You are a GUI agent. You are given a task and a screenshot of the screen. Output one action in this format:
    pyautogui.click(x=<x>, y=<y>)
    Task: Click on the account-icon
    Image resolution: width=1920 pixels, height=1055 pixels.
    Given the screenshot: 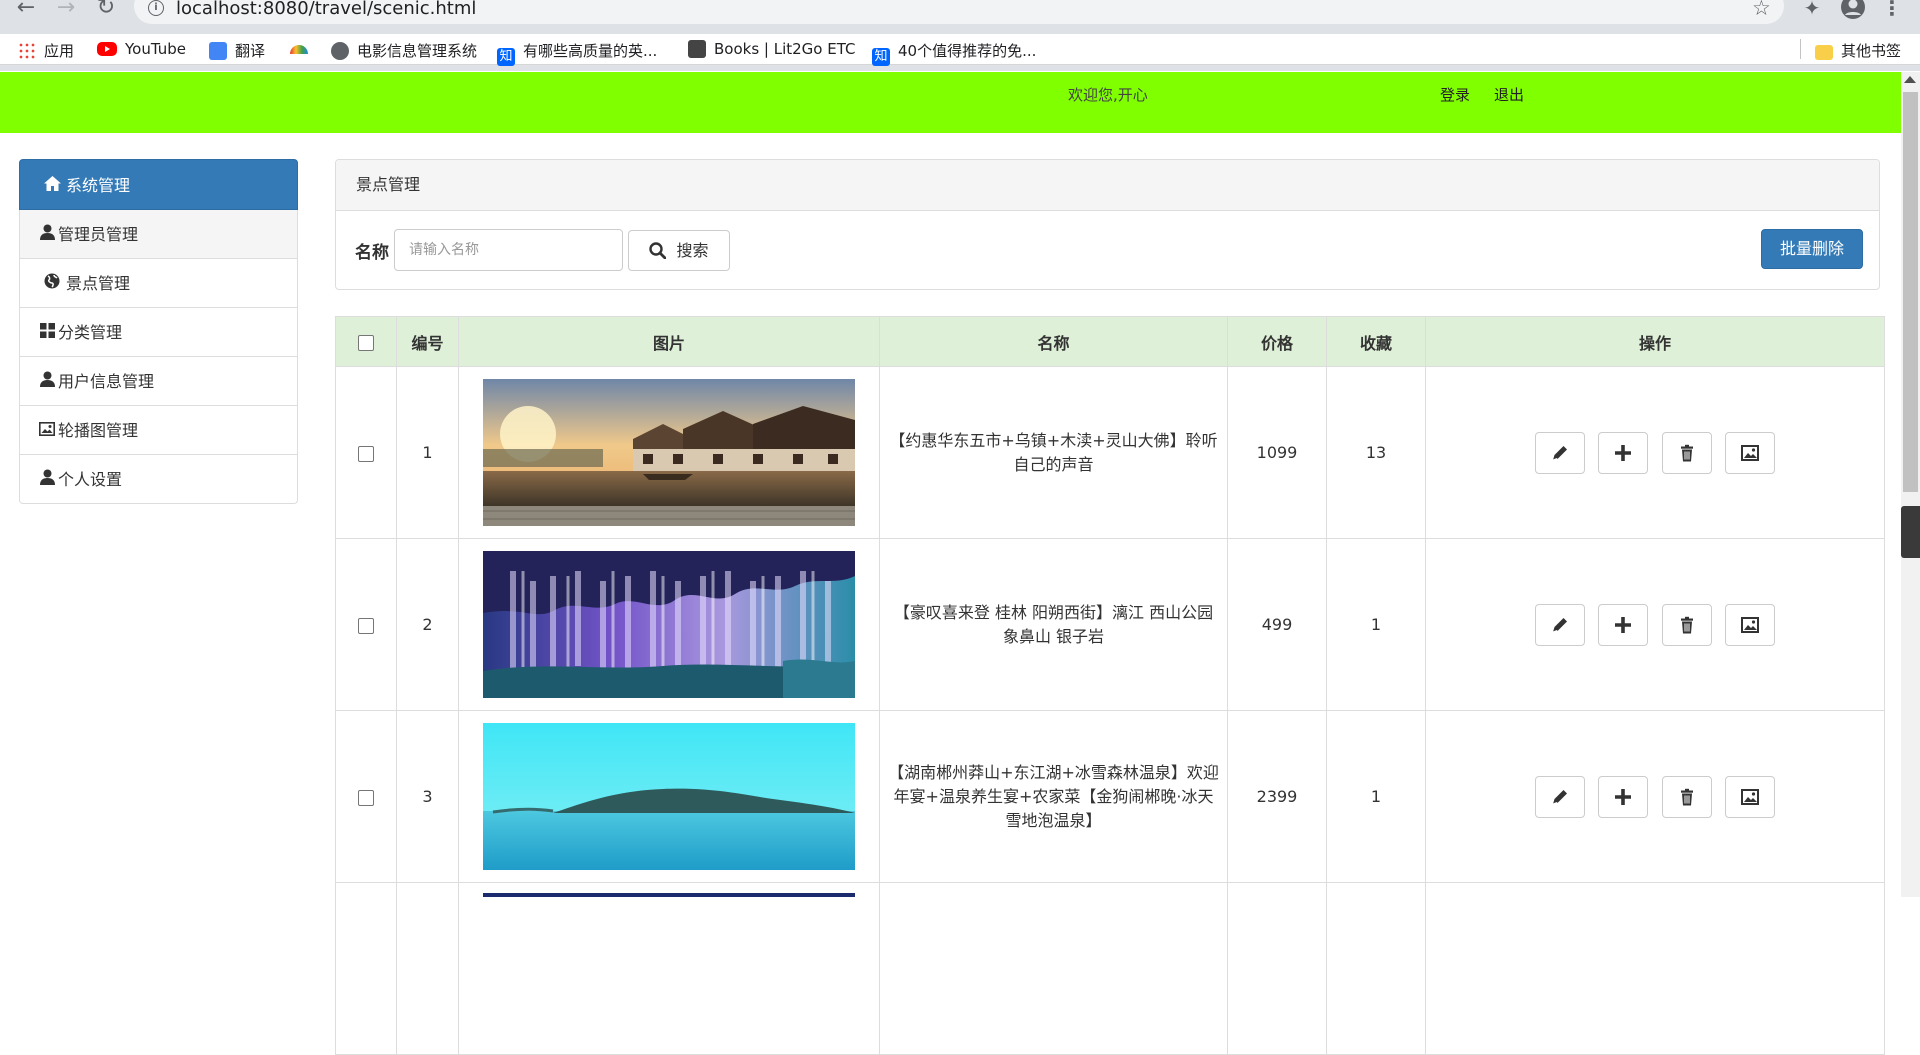 What is the action you would take?
    pyautogui.click(x=1852, y=9)
    